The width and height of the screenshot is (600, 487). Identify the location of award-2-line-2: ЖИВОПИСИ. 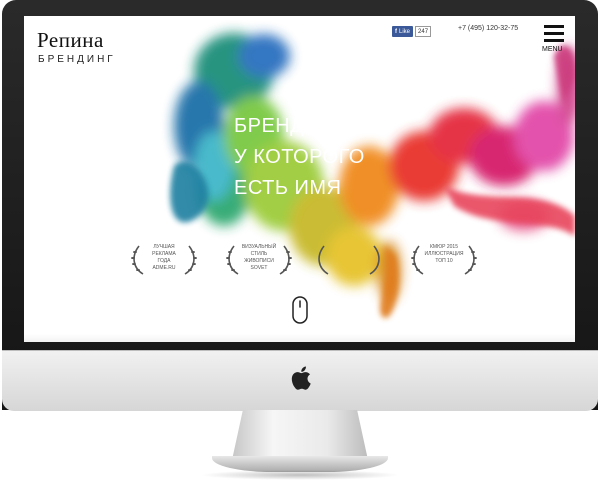
(259, 261).